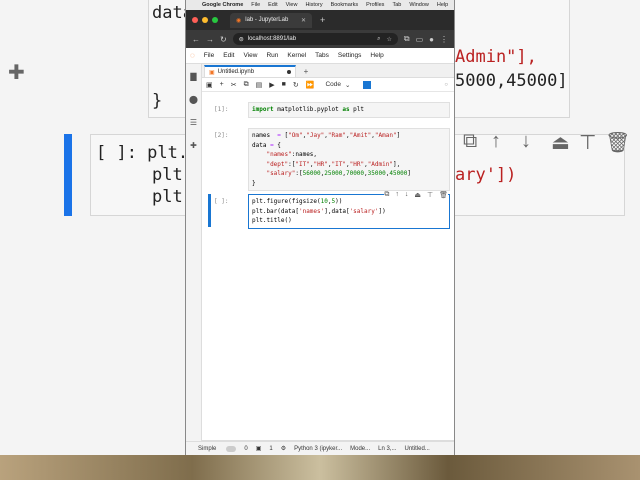  Describe the element at coordinates (222, 84) in the screenshot. I see `insert-cell-icon: +` at that location.